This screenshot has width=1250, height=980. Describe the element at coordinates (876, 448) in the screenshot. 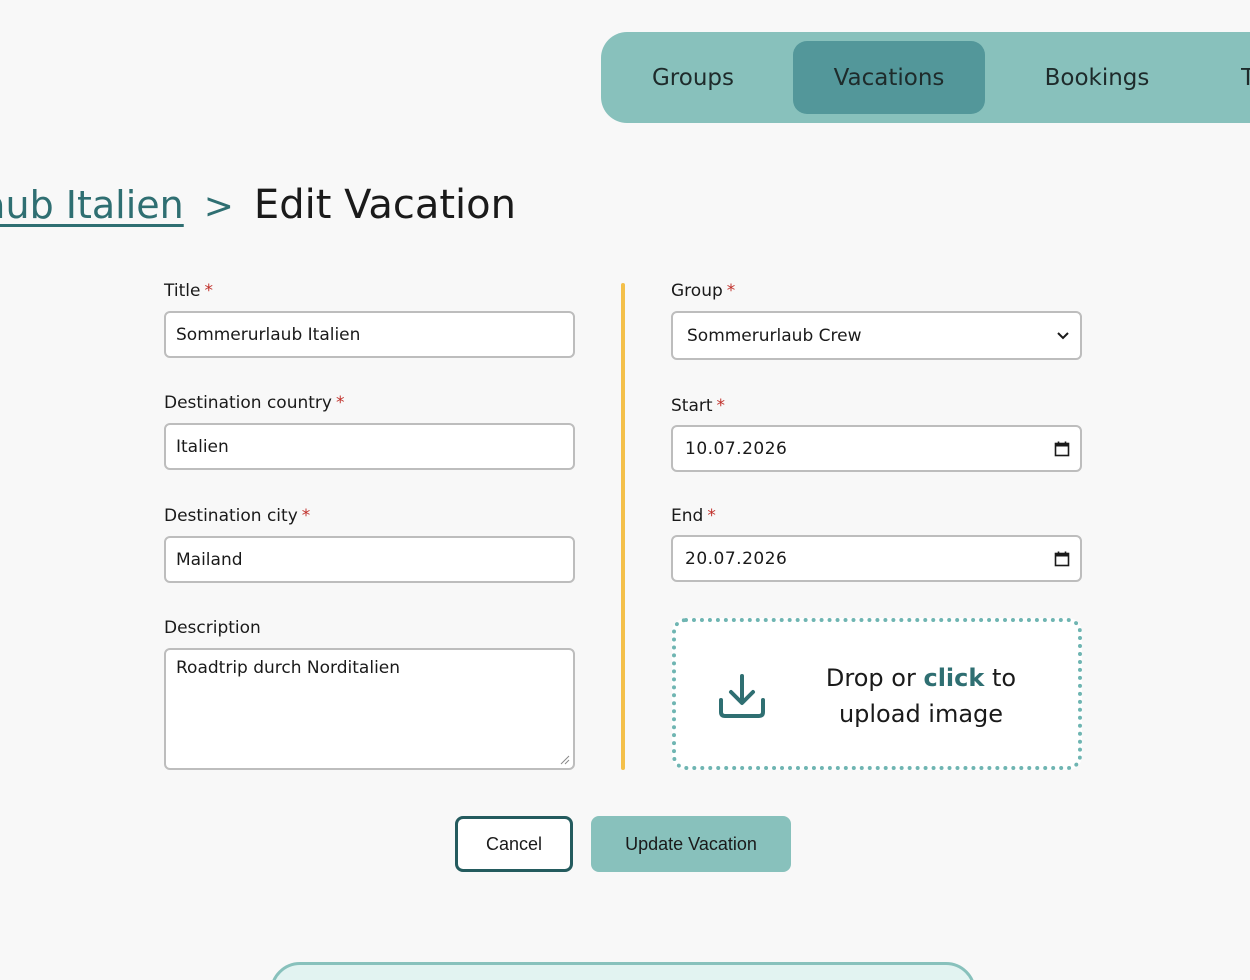

I see `start-date-input: 10.07.2026` at that location.